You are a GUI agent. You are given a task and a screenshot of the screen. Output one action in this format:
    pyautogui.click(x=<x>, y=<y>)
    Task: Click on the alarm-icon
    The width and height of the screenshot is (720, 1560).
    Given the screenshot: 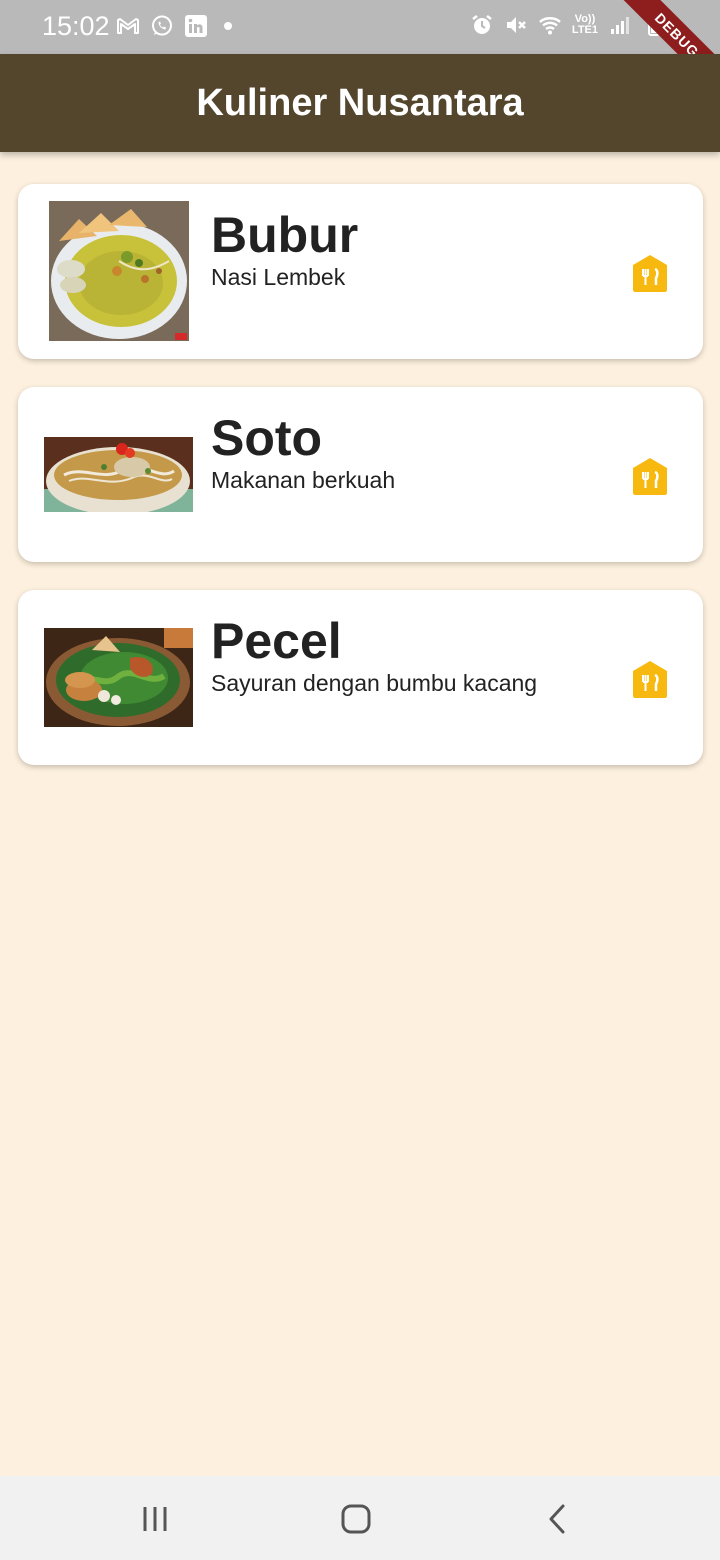 What is the action you would take?
    pyautogui.click(x=482, y=24)
    